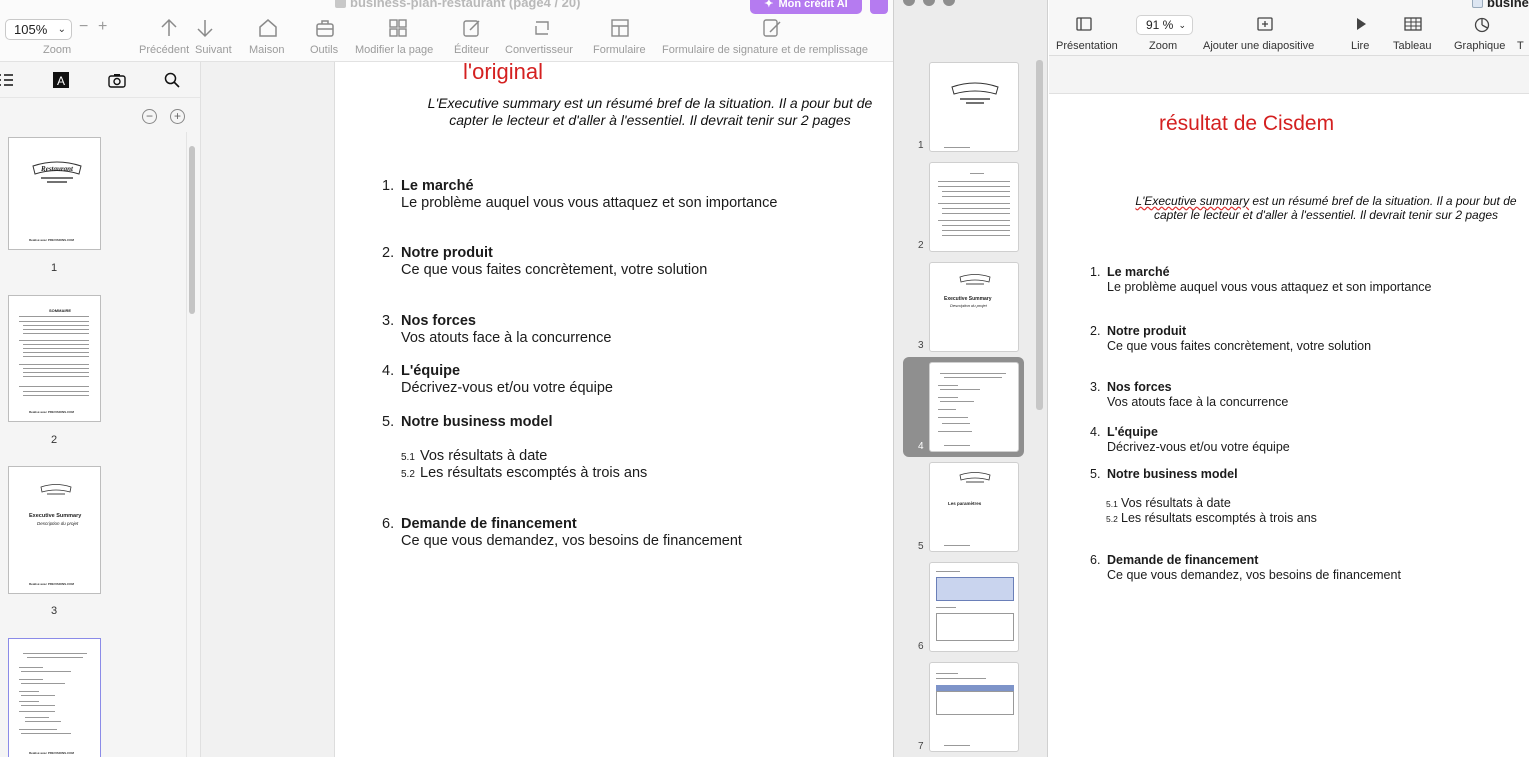 This screenshot has width=1529, height=757. I want to click on zoom-in-button: +, so click(102, 27).